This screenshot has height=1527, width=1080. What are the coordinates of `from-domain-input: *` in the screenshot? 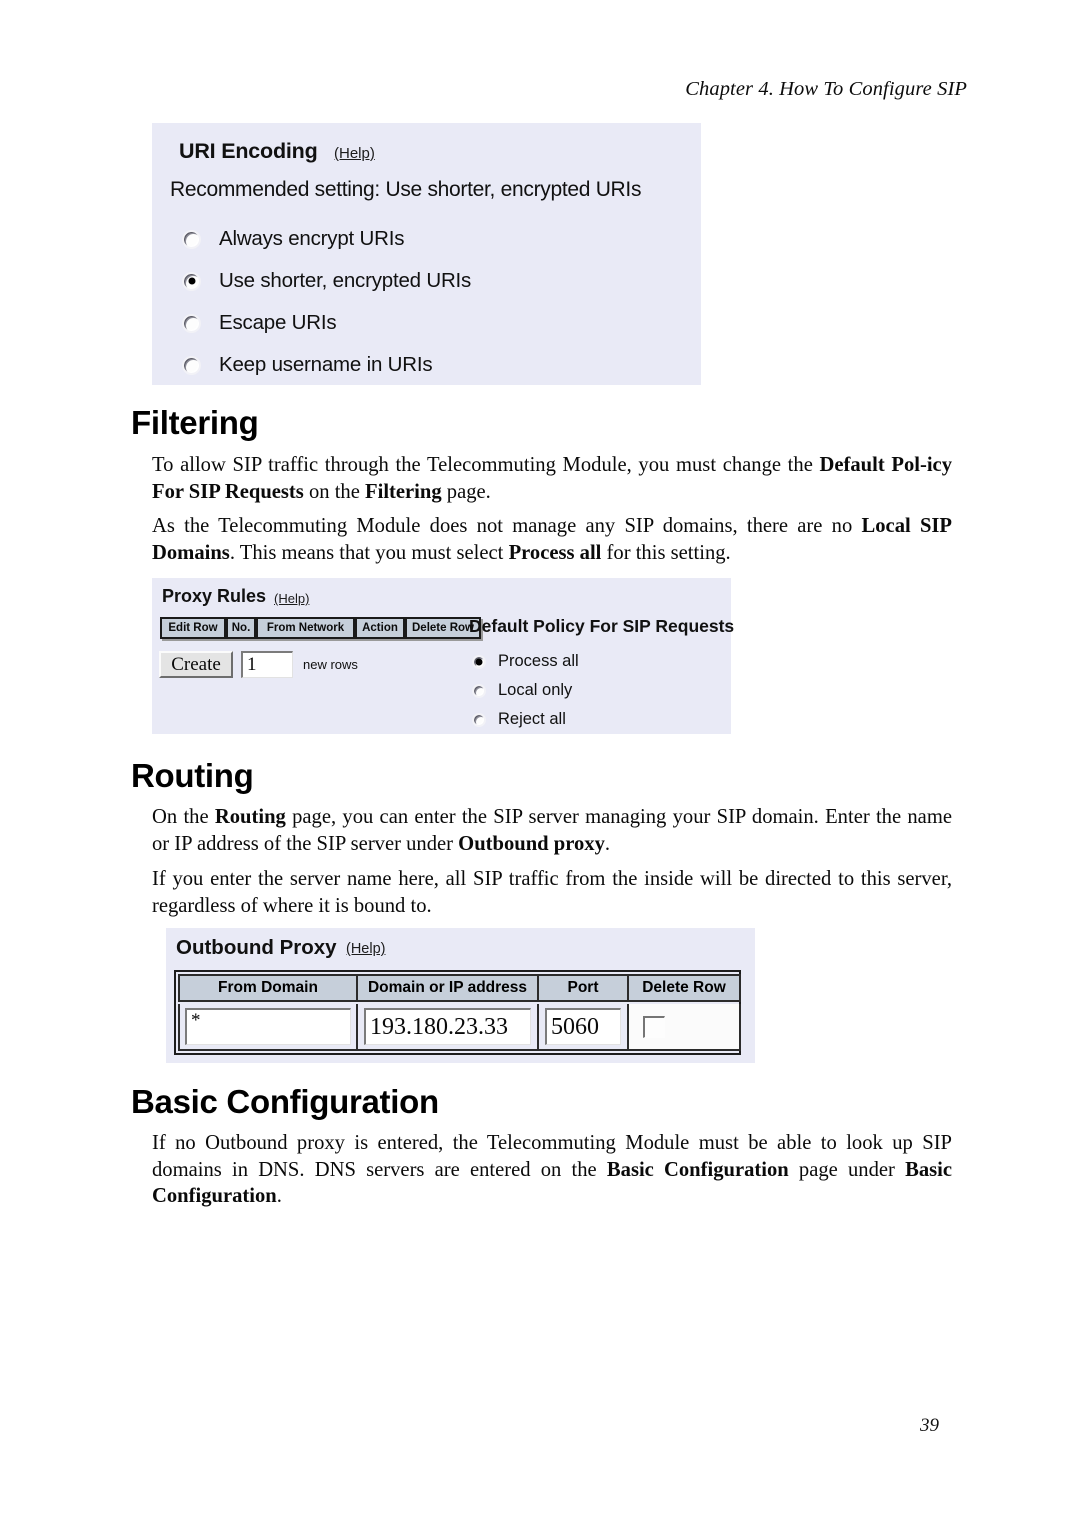 It's located at (268, 1026).